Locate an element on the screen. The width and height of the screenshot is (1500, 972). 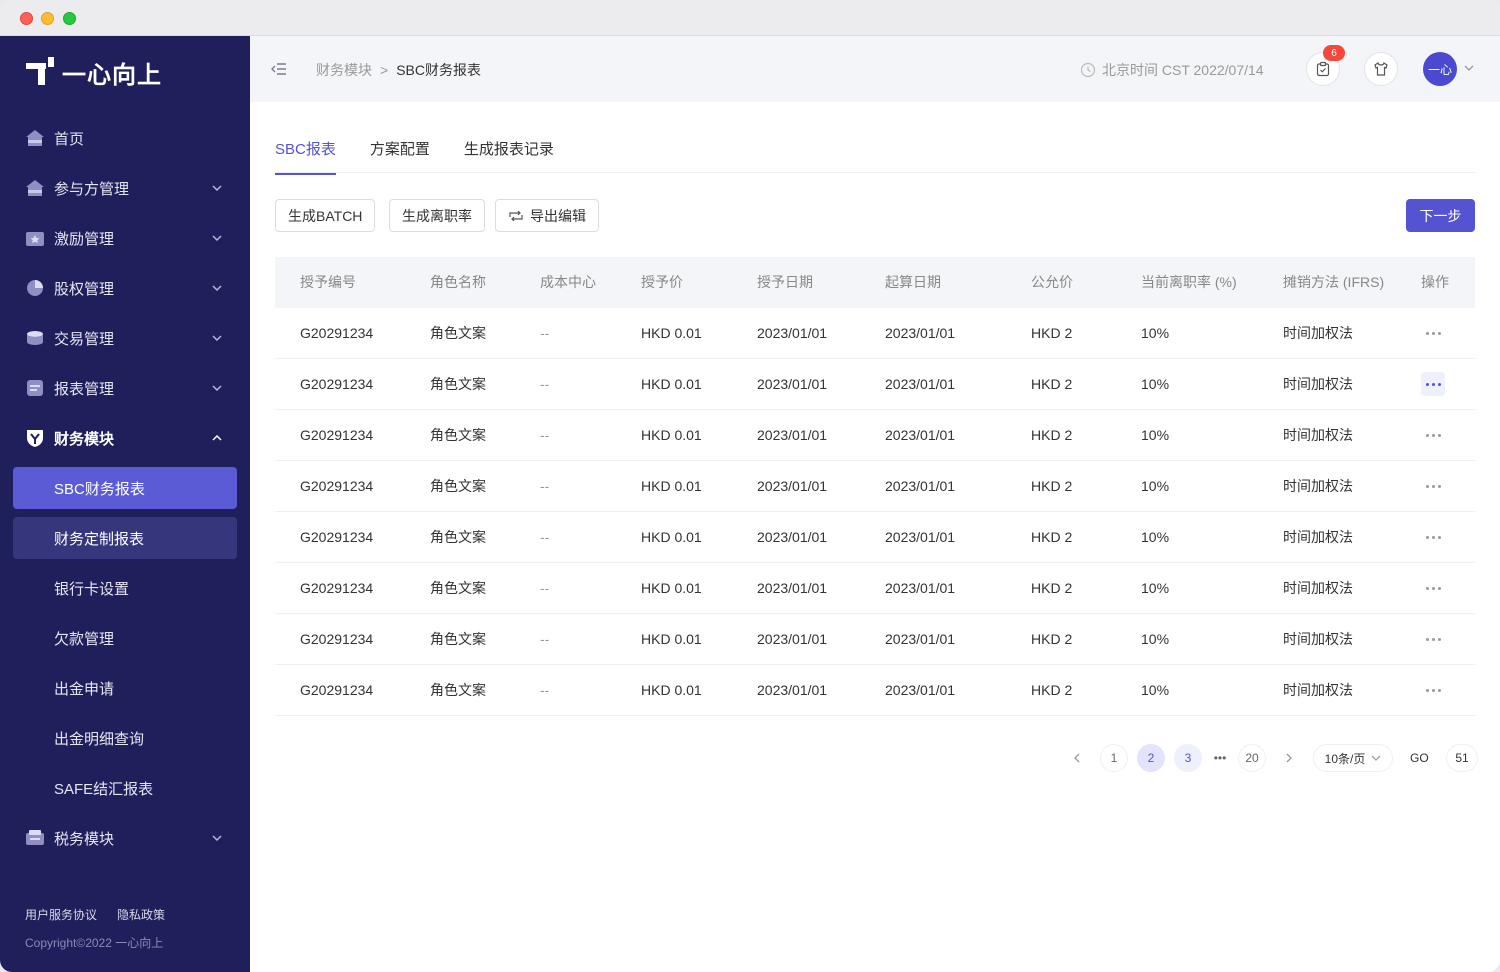
chevron-right-icon is located at coordinates (1289, 758).